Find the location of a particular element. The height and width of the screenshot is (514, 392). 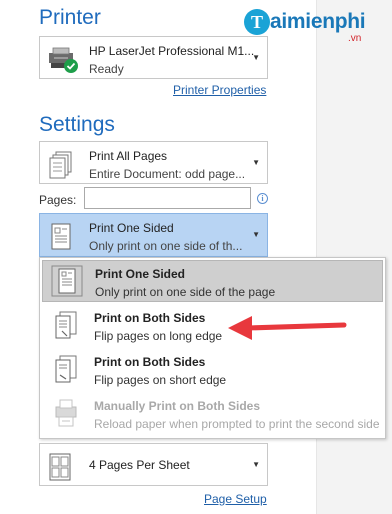

printer-status: Ready is located at coordinates (106, 69).